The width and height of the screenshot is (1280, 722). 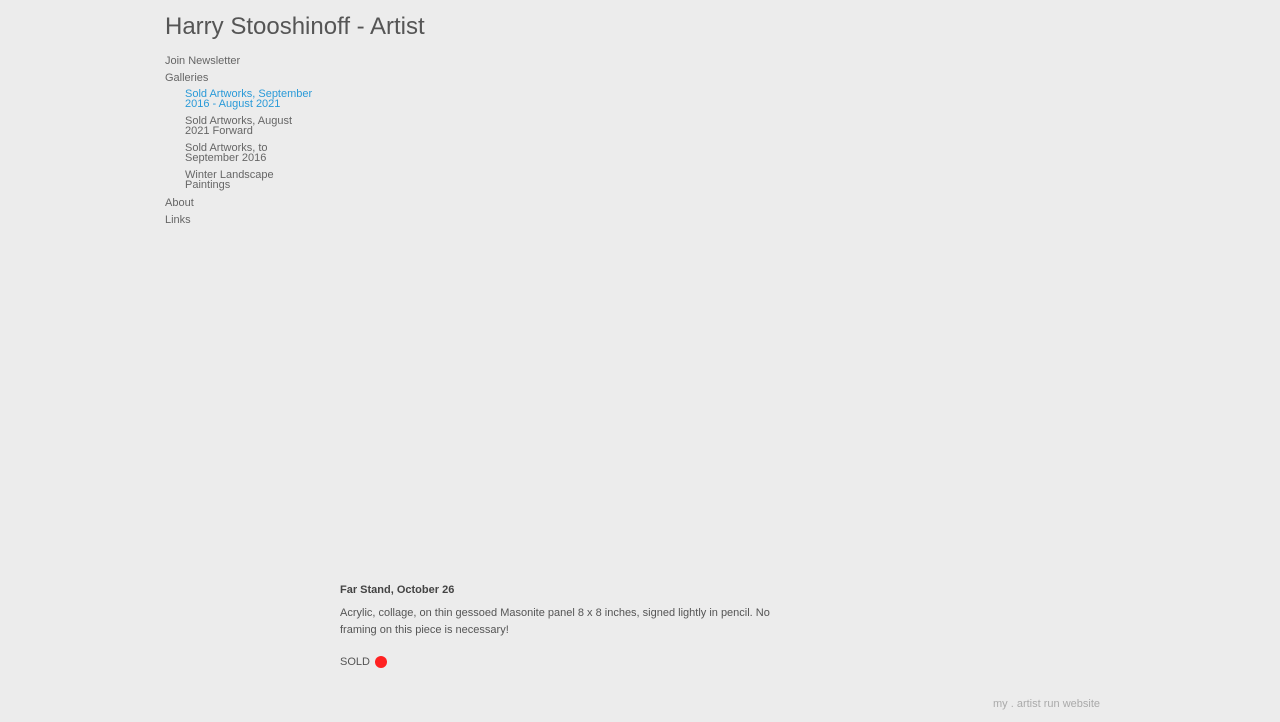 What do you see at coordinates (560, 662) in the screenshot?
I see `sold-status: SOLD` at bounding box center [560, 662].